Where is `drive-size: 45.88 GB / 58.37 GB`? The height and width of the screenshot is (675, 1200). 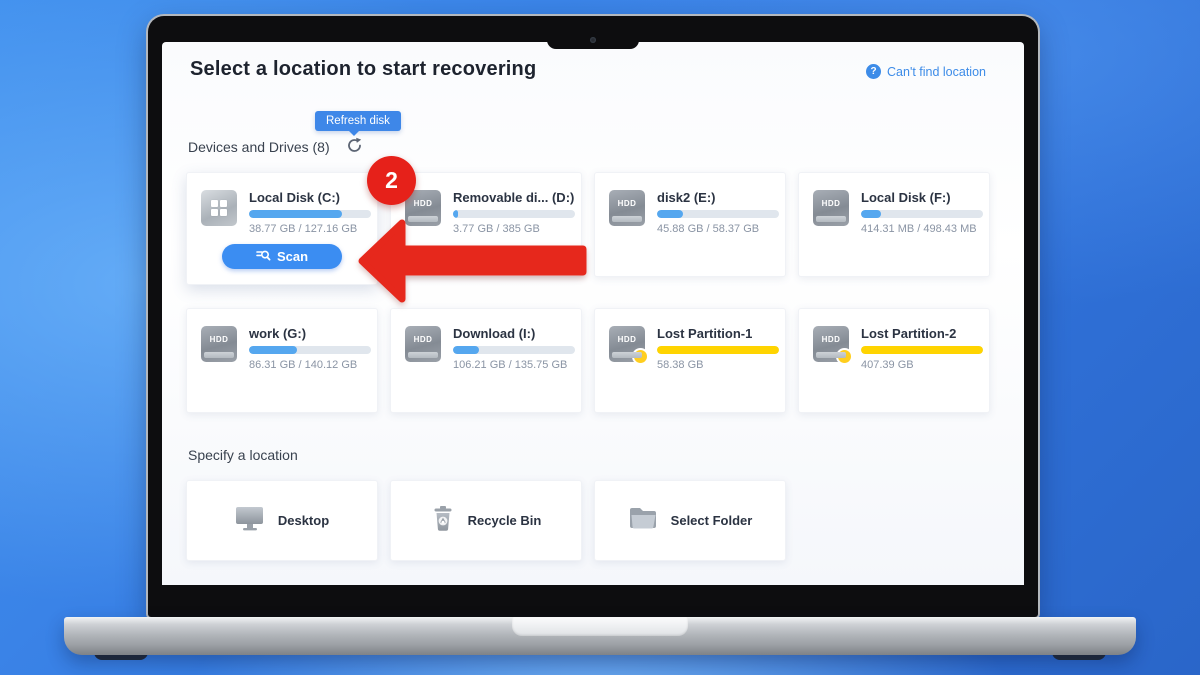 drive-size: 45.88 GB / 58.37 GB is located at coordinates (708, 229).